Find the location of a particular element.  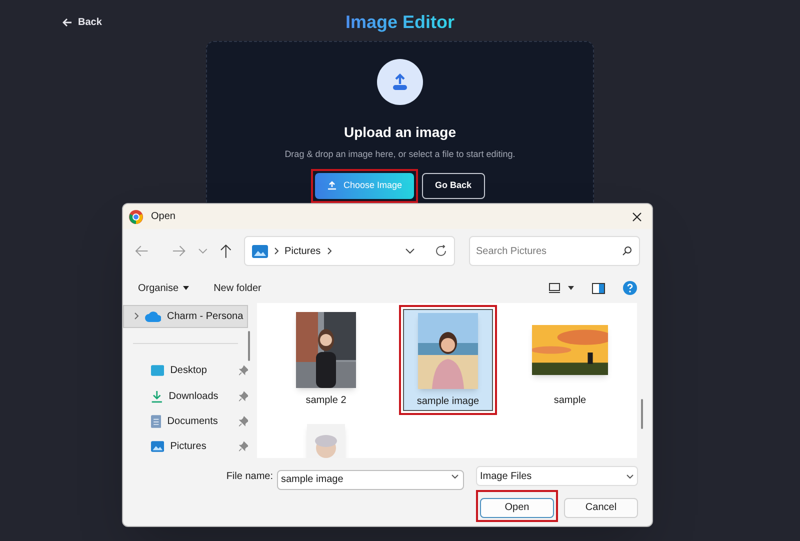

sidebar-label: Pictures is located at coordinates (189, 447).